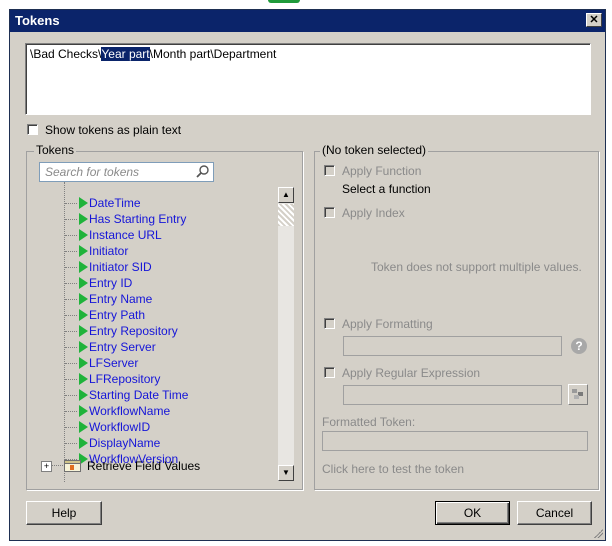  I want to click on regex-input, so click(452, 395).